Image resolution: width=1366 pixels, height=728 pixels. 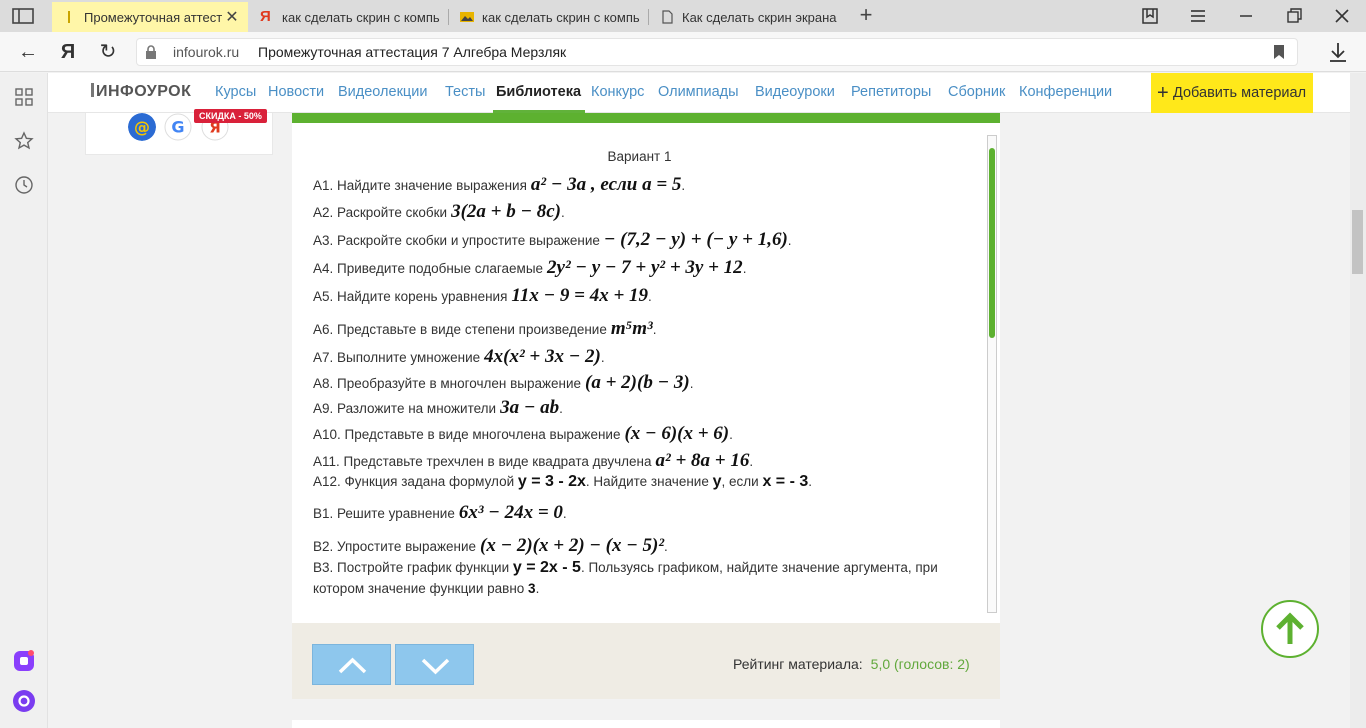 I want to click on discount-badge: СКИДКА - 50%, so click(x=230, y=116).